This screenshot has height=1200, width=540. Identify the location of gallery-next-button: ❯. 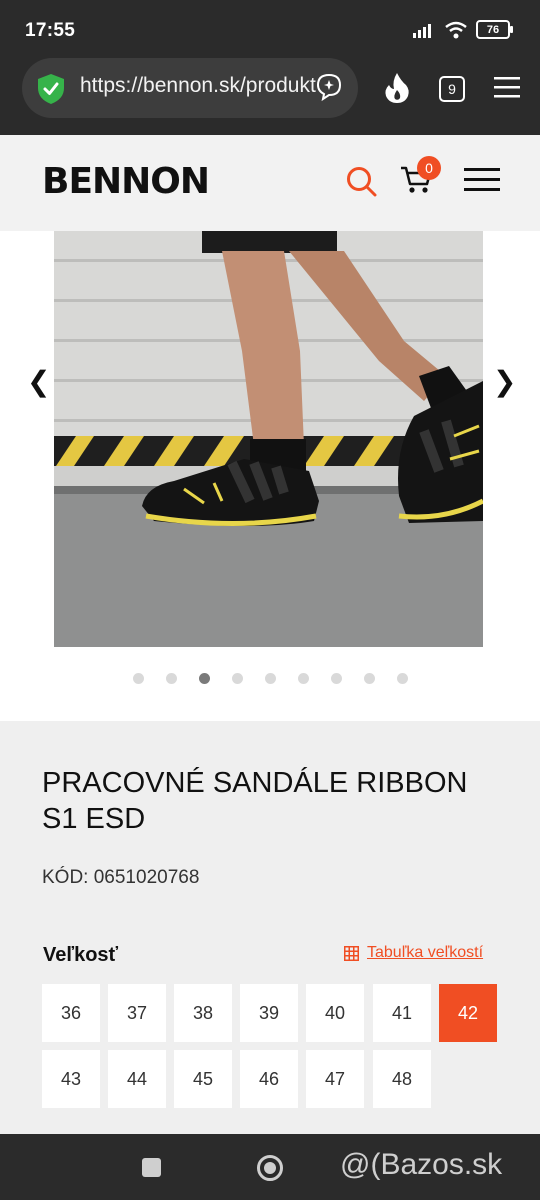
(504, 381).